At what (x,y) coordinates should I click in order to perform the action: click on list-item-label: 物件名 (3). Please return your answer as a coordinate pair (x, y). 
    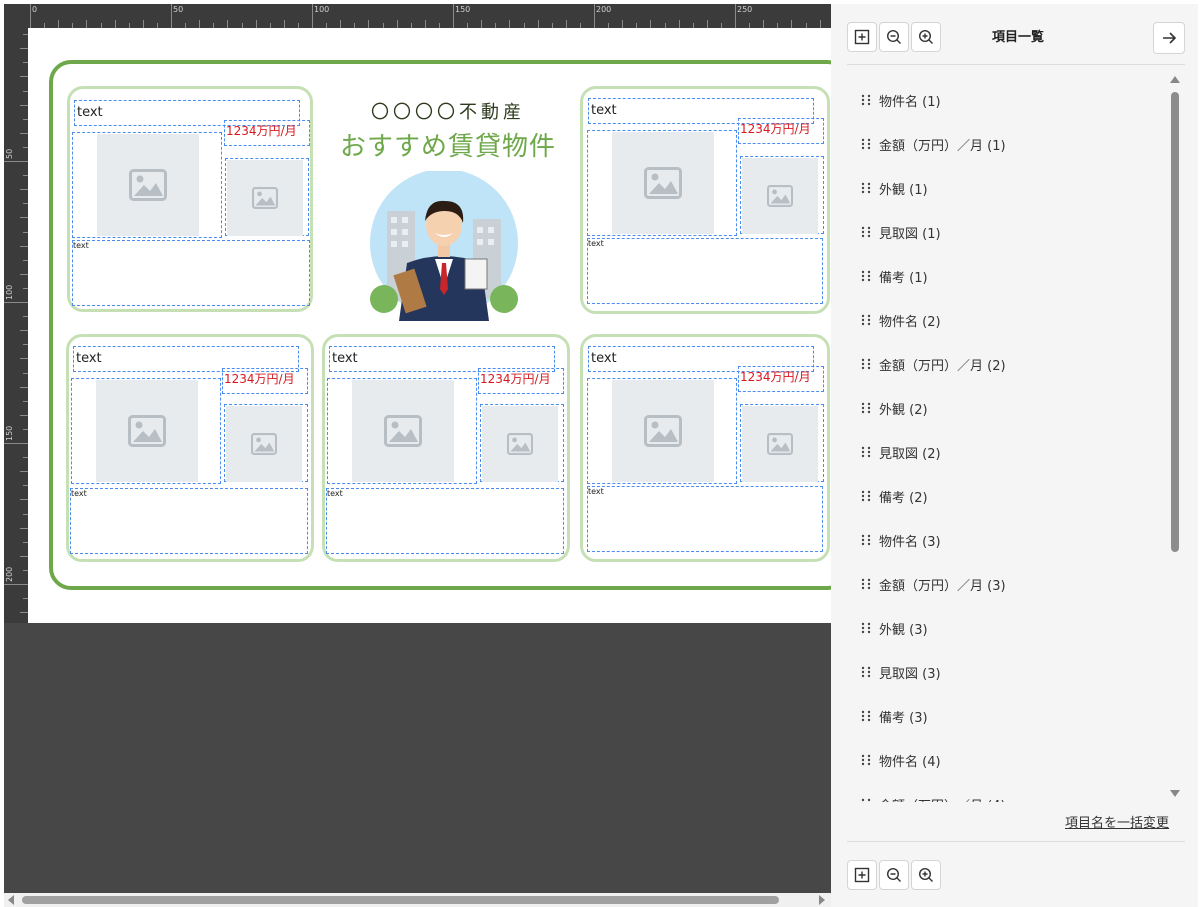
    Looking at the image, I should click on (910, 542).